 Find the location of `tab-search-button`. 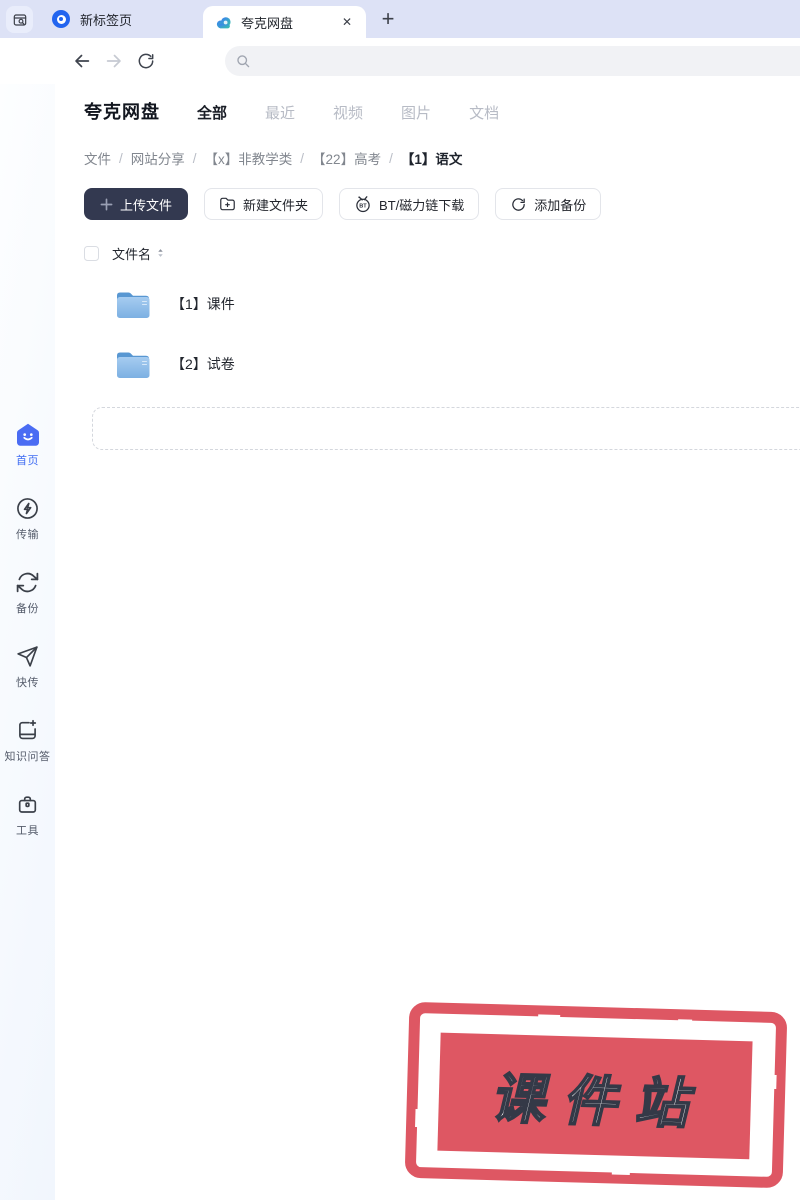

tab-search-button is located at coordinates (19, 19).